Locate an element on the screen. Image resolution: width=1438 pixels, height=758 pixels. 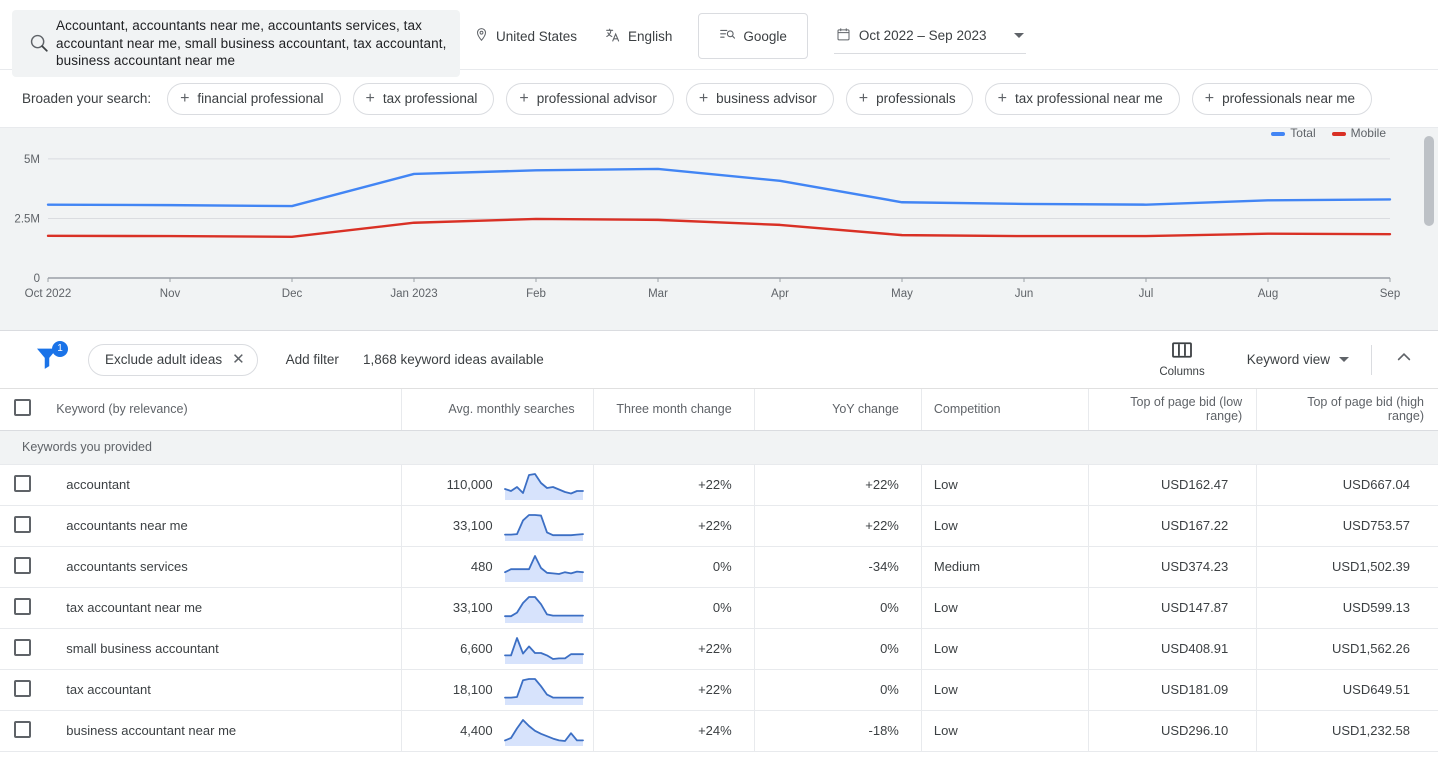
avg-searches-value: 4,400 is located at coordinates (476, 730).